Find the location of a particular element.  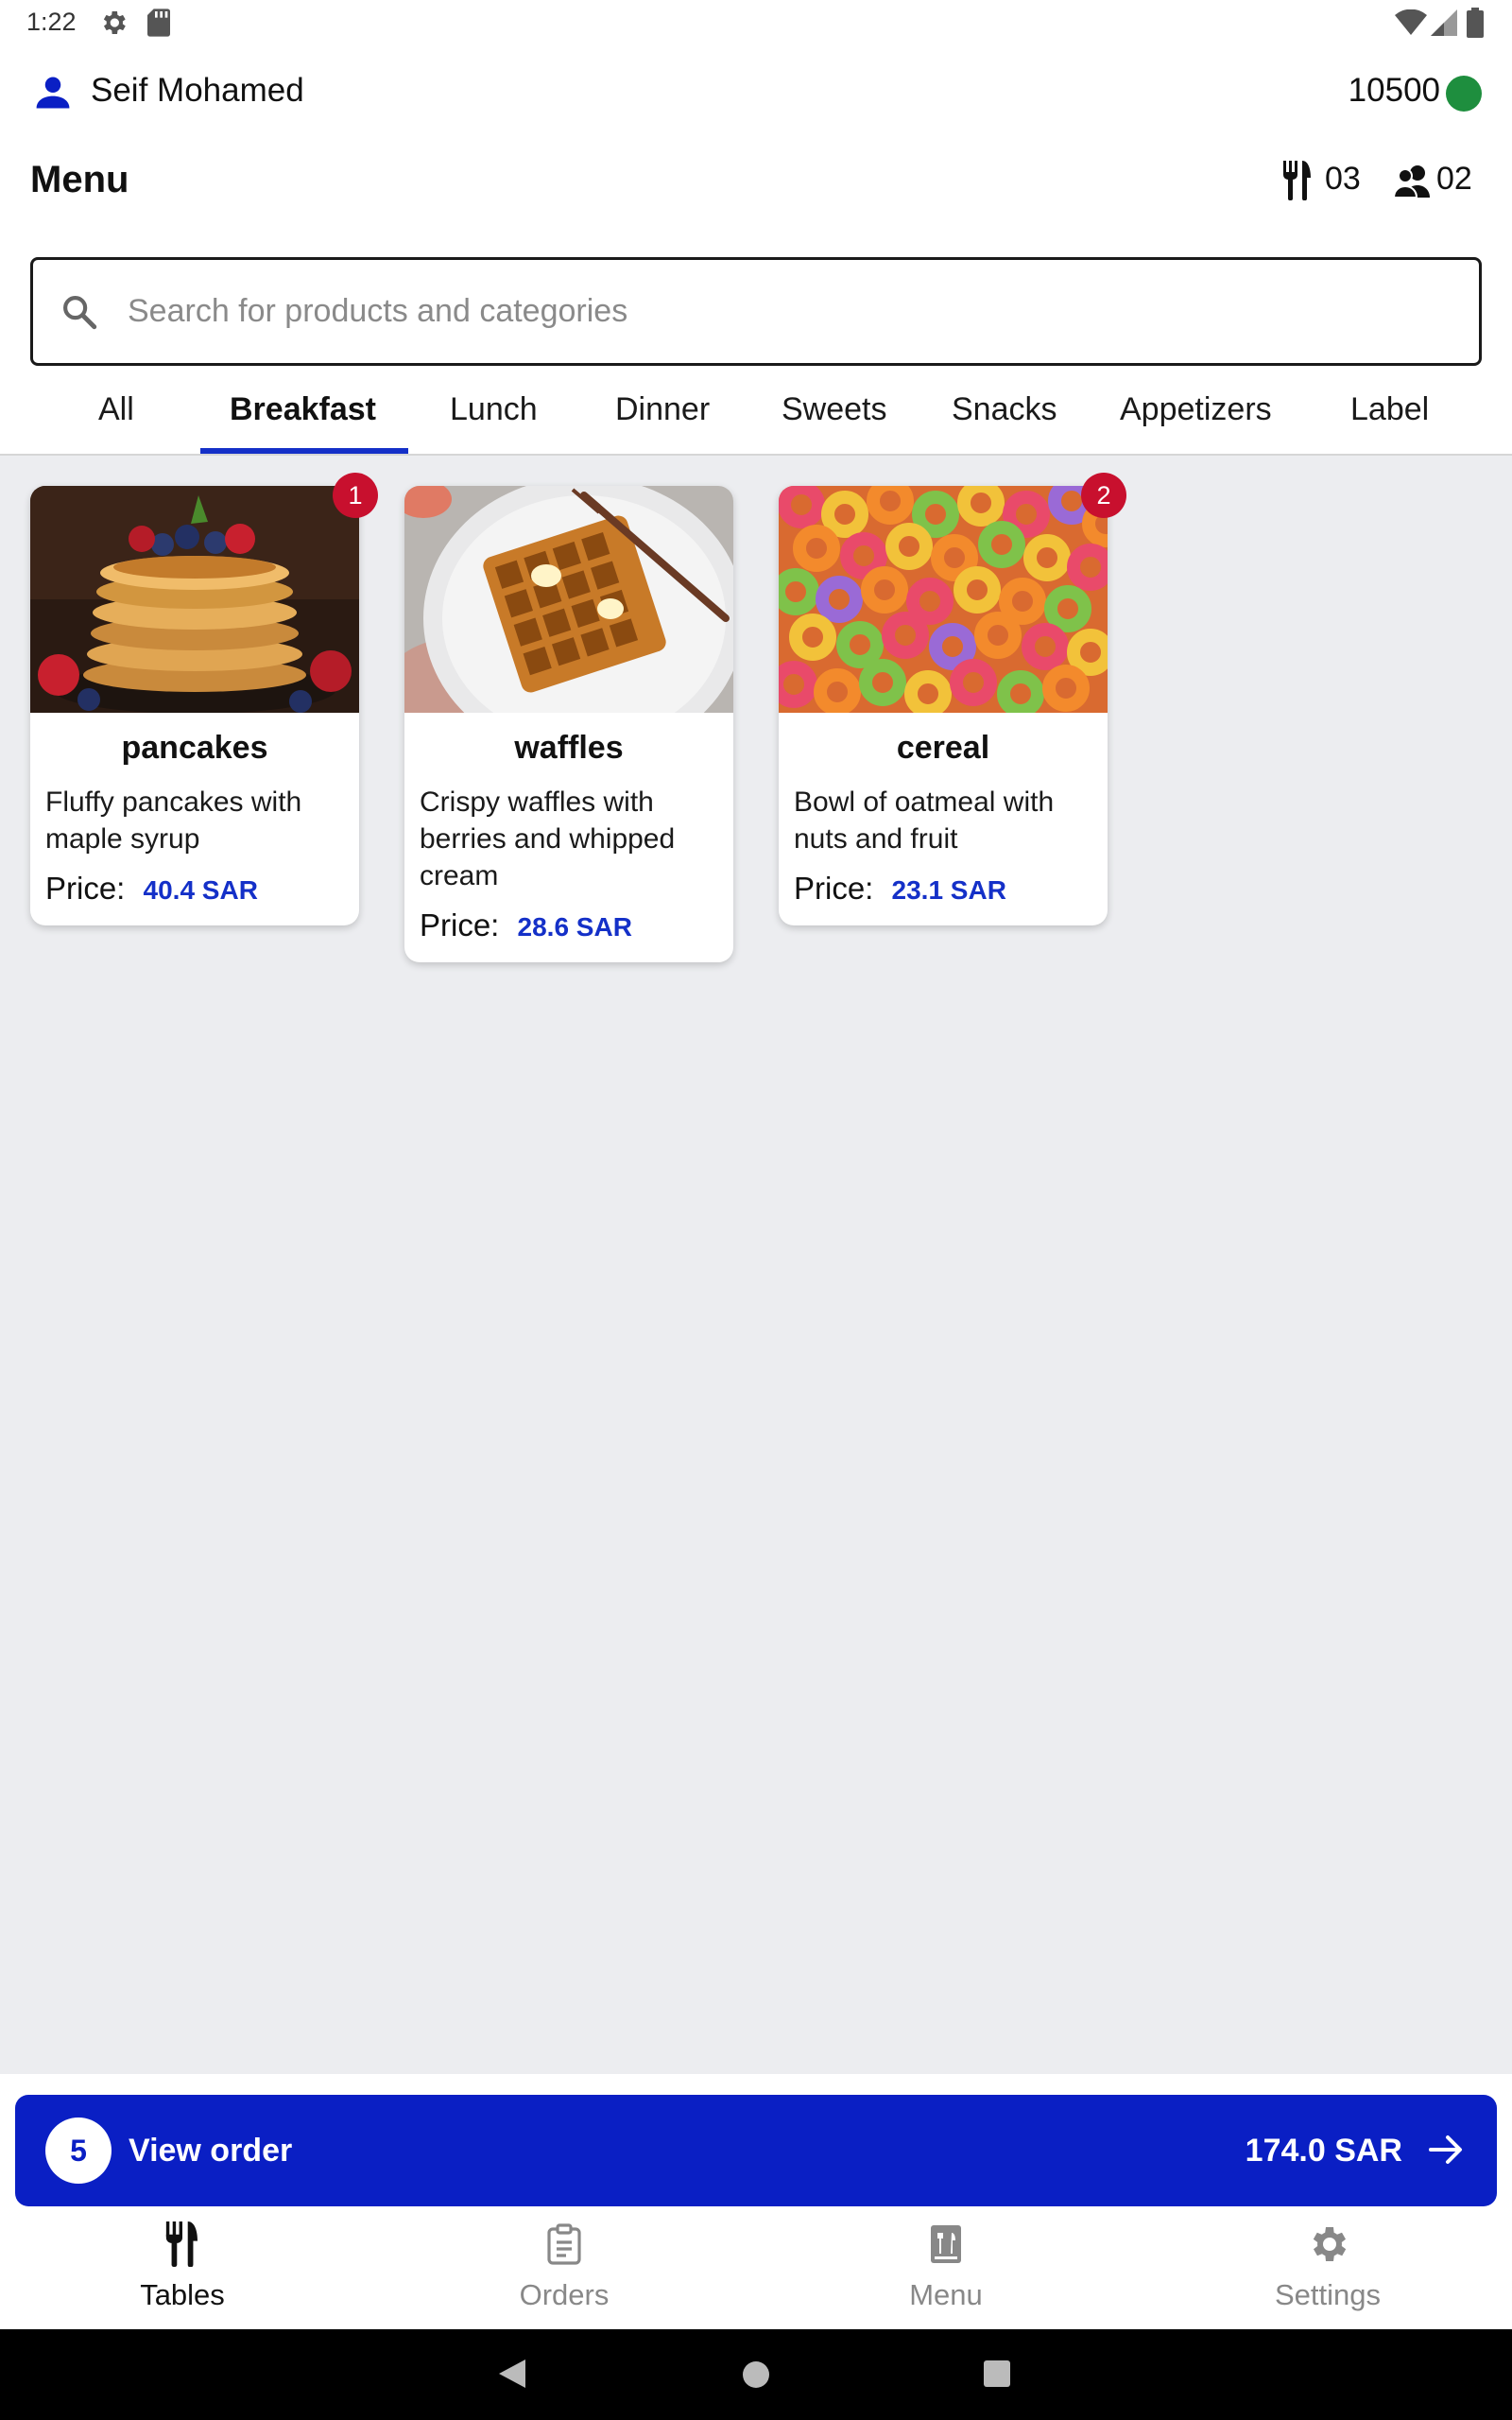

nav-orders: Orders is located at coordinates (564, 2267).